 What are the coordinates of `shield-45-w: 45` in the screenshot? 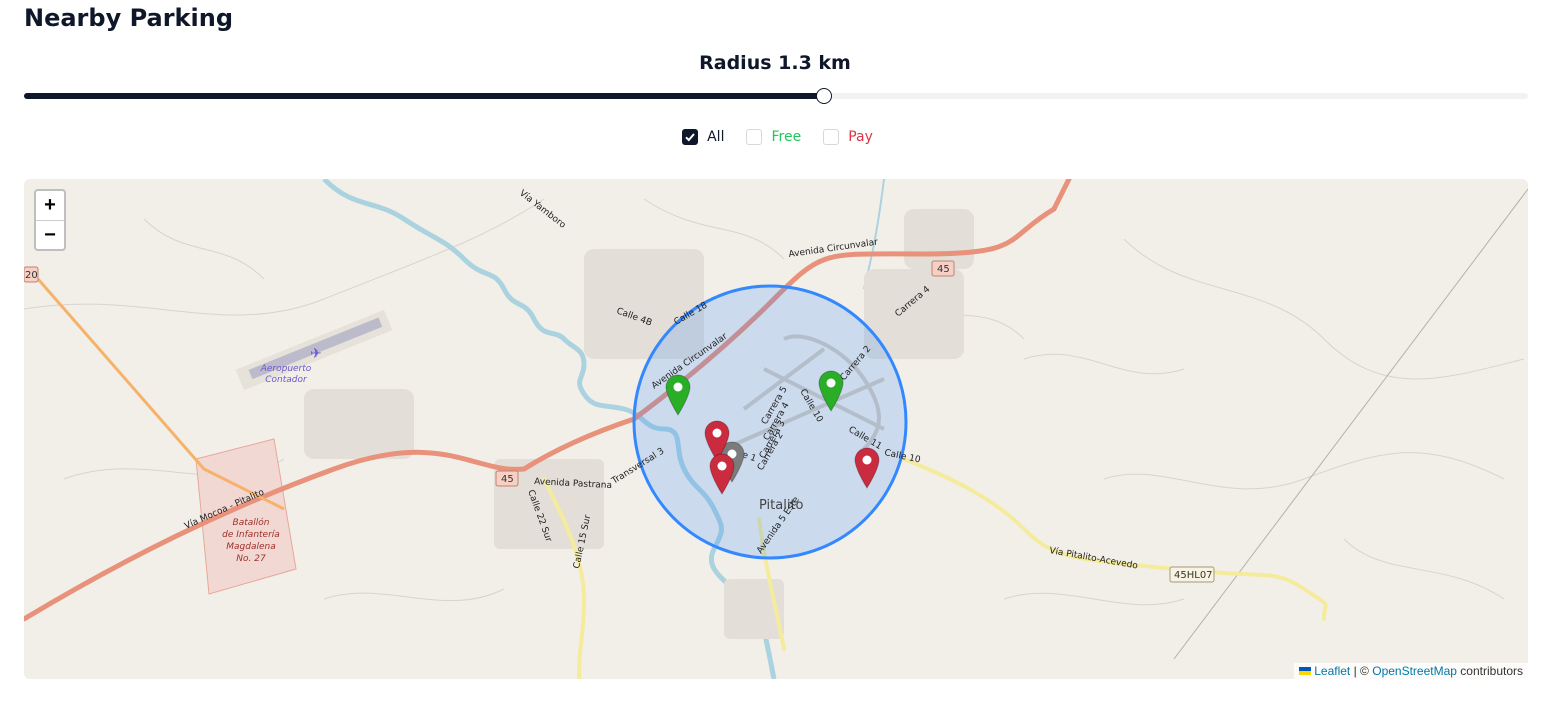 It's located at (507, 479).